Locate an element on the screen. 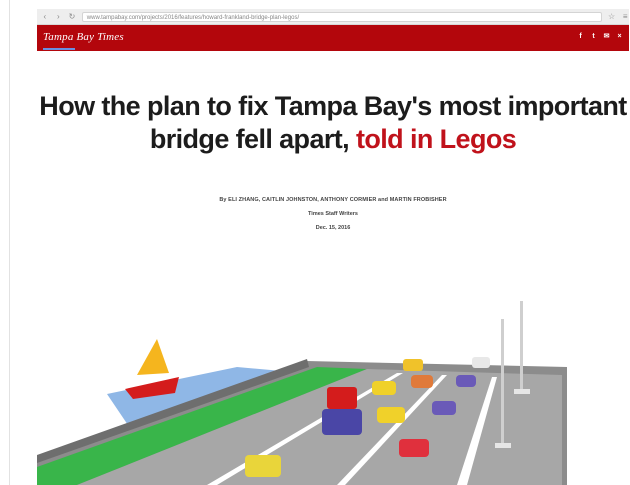 This screenshot has width=630, height=485. facebook-icon: f is located at coordinates (580, 36).